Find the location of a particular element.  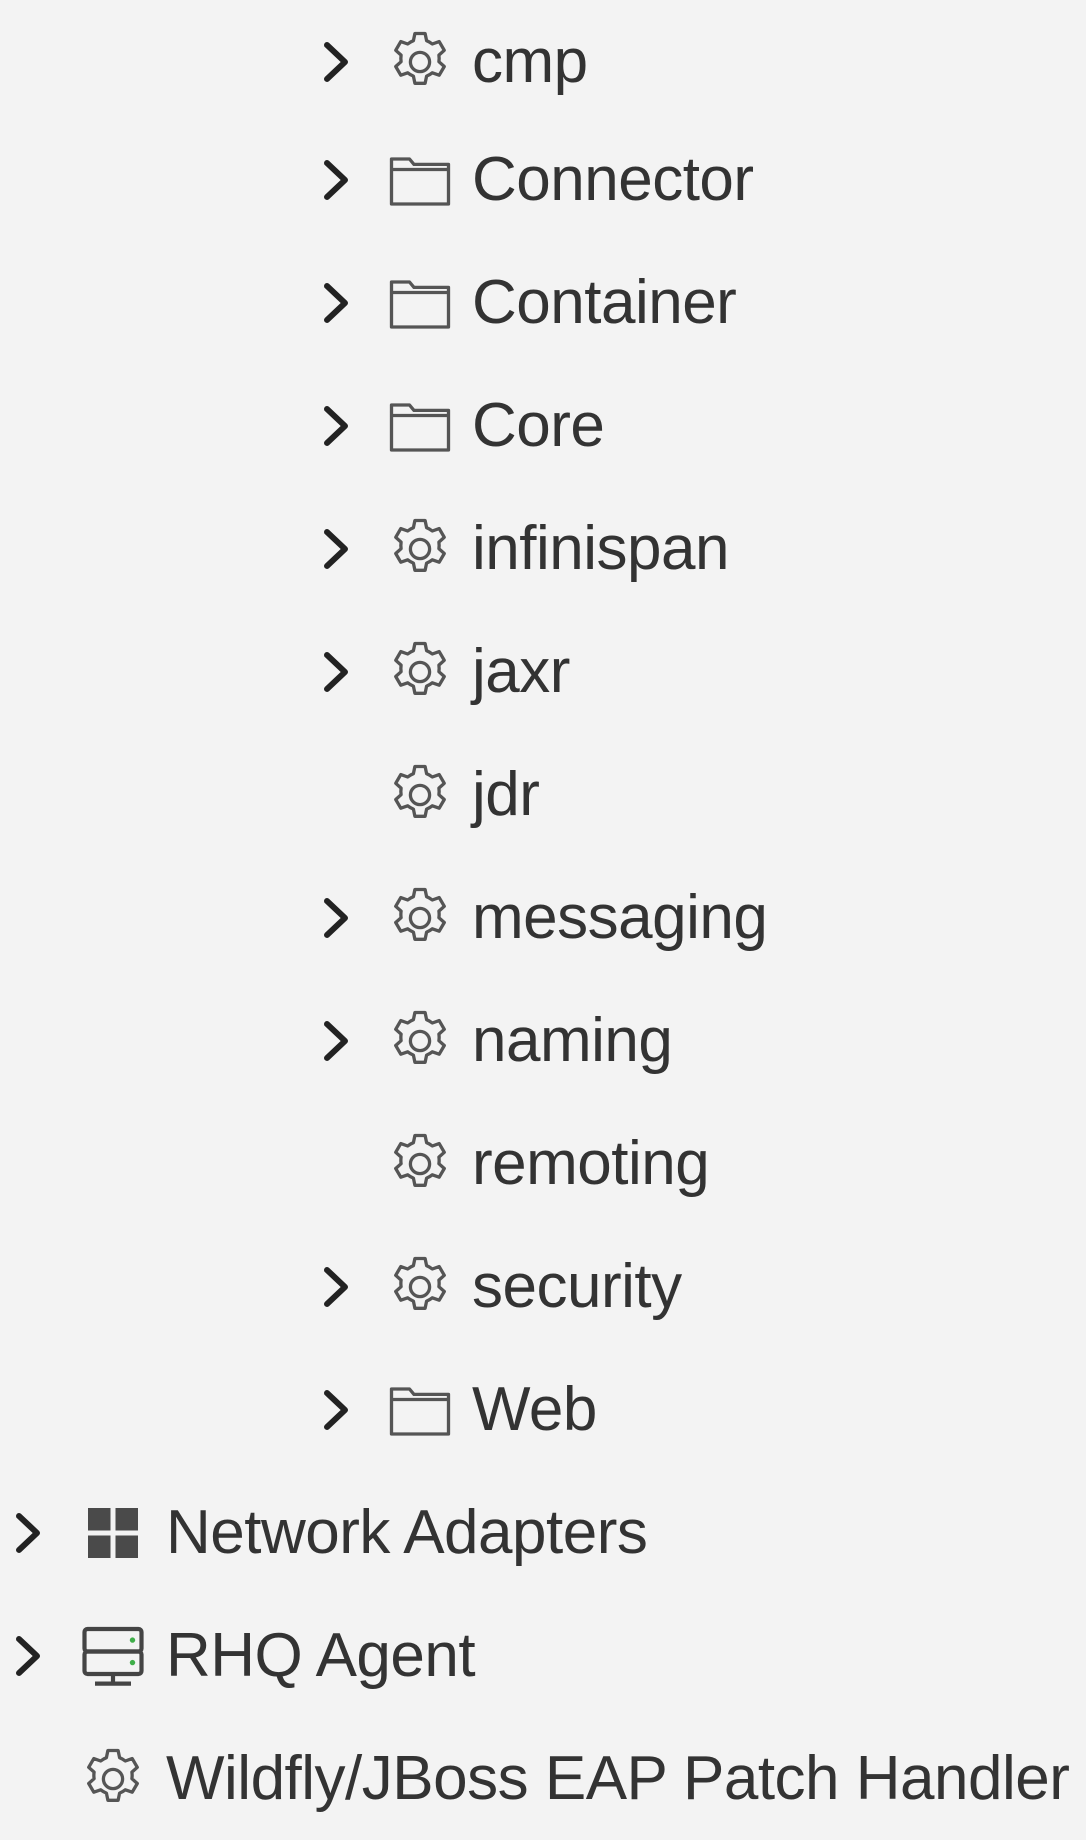

tree-node-label: messaging is located at coordinates (620, 917).